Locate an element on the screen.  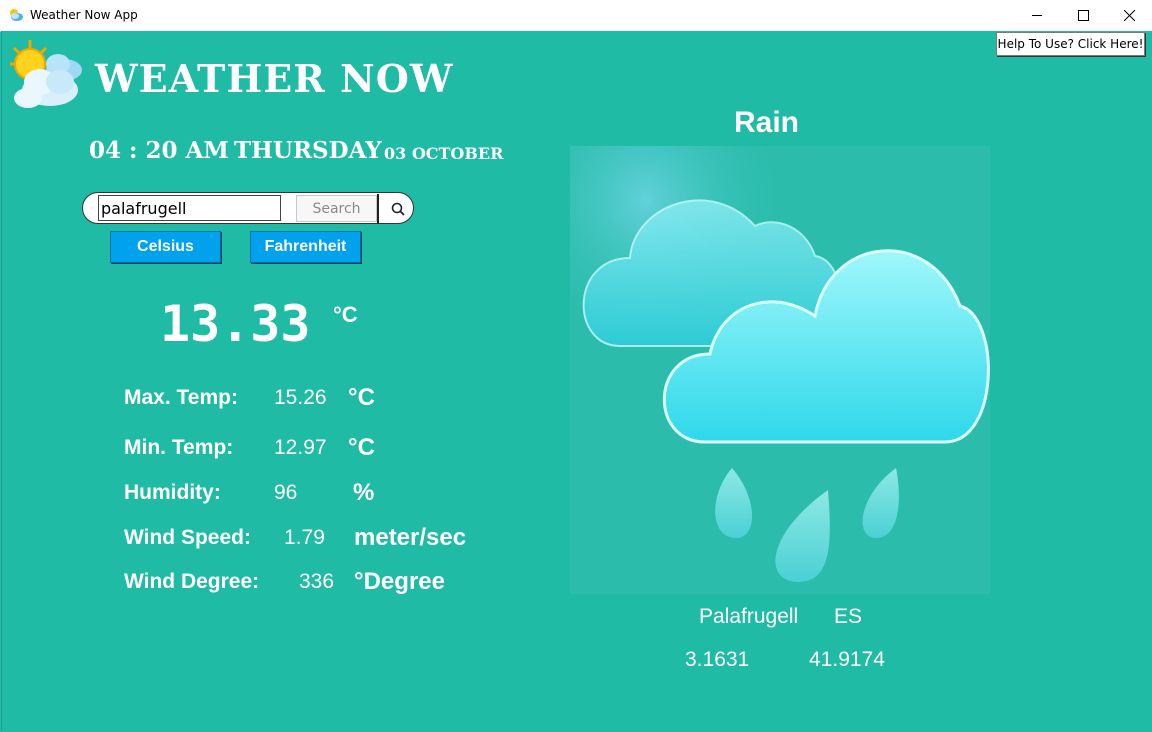
temperature-unit: °C is located at coordinates (345, 314).